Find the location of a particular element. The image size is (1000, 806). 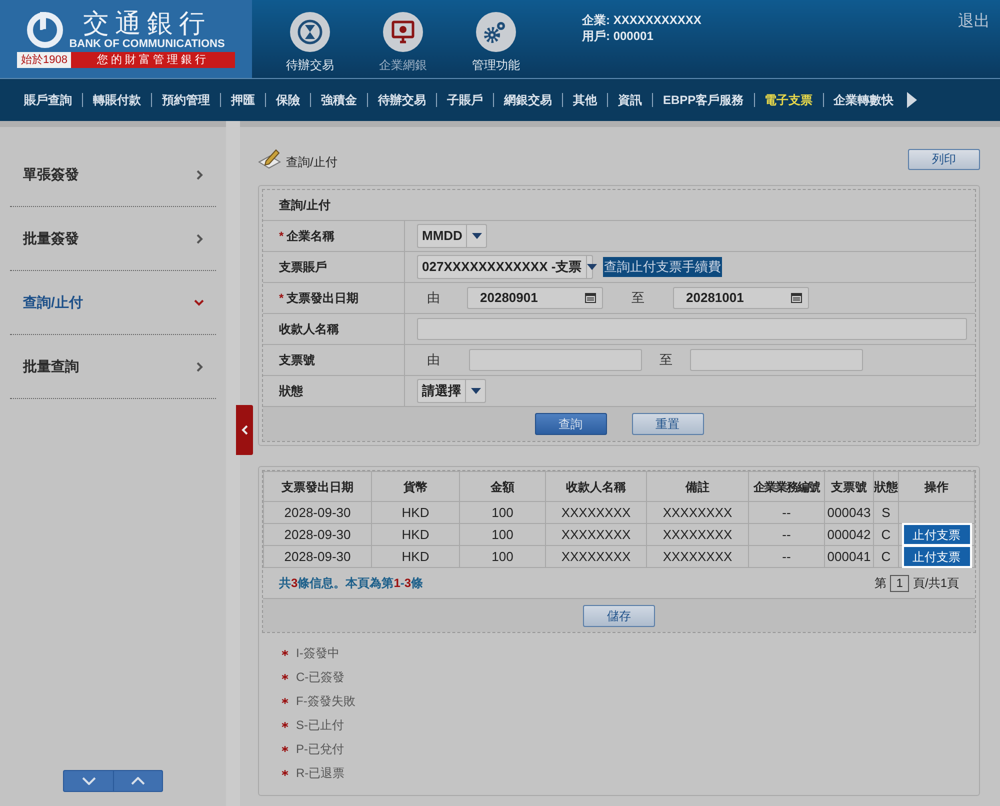

company-info: 企業: XXXXXXXXXXX is located at coordinates (642, 20).